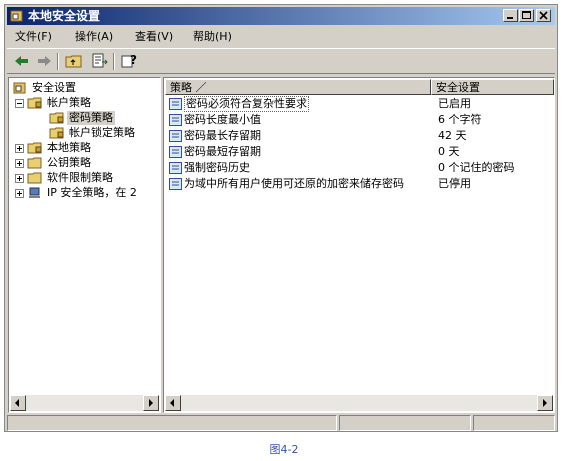  What do you see at coordinates (362, 152) in the screenshot?
I see `table-row: 密码最短存留期 0 天` at bounding box center [362, 152].